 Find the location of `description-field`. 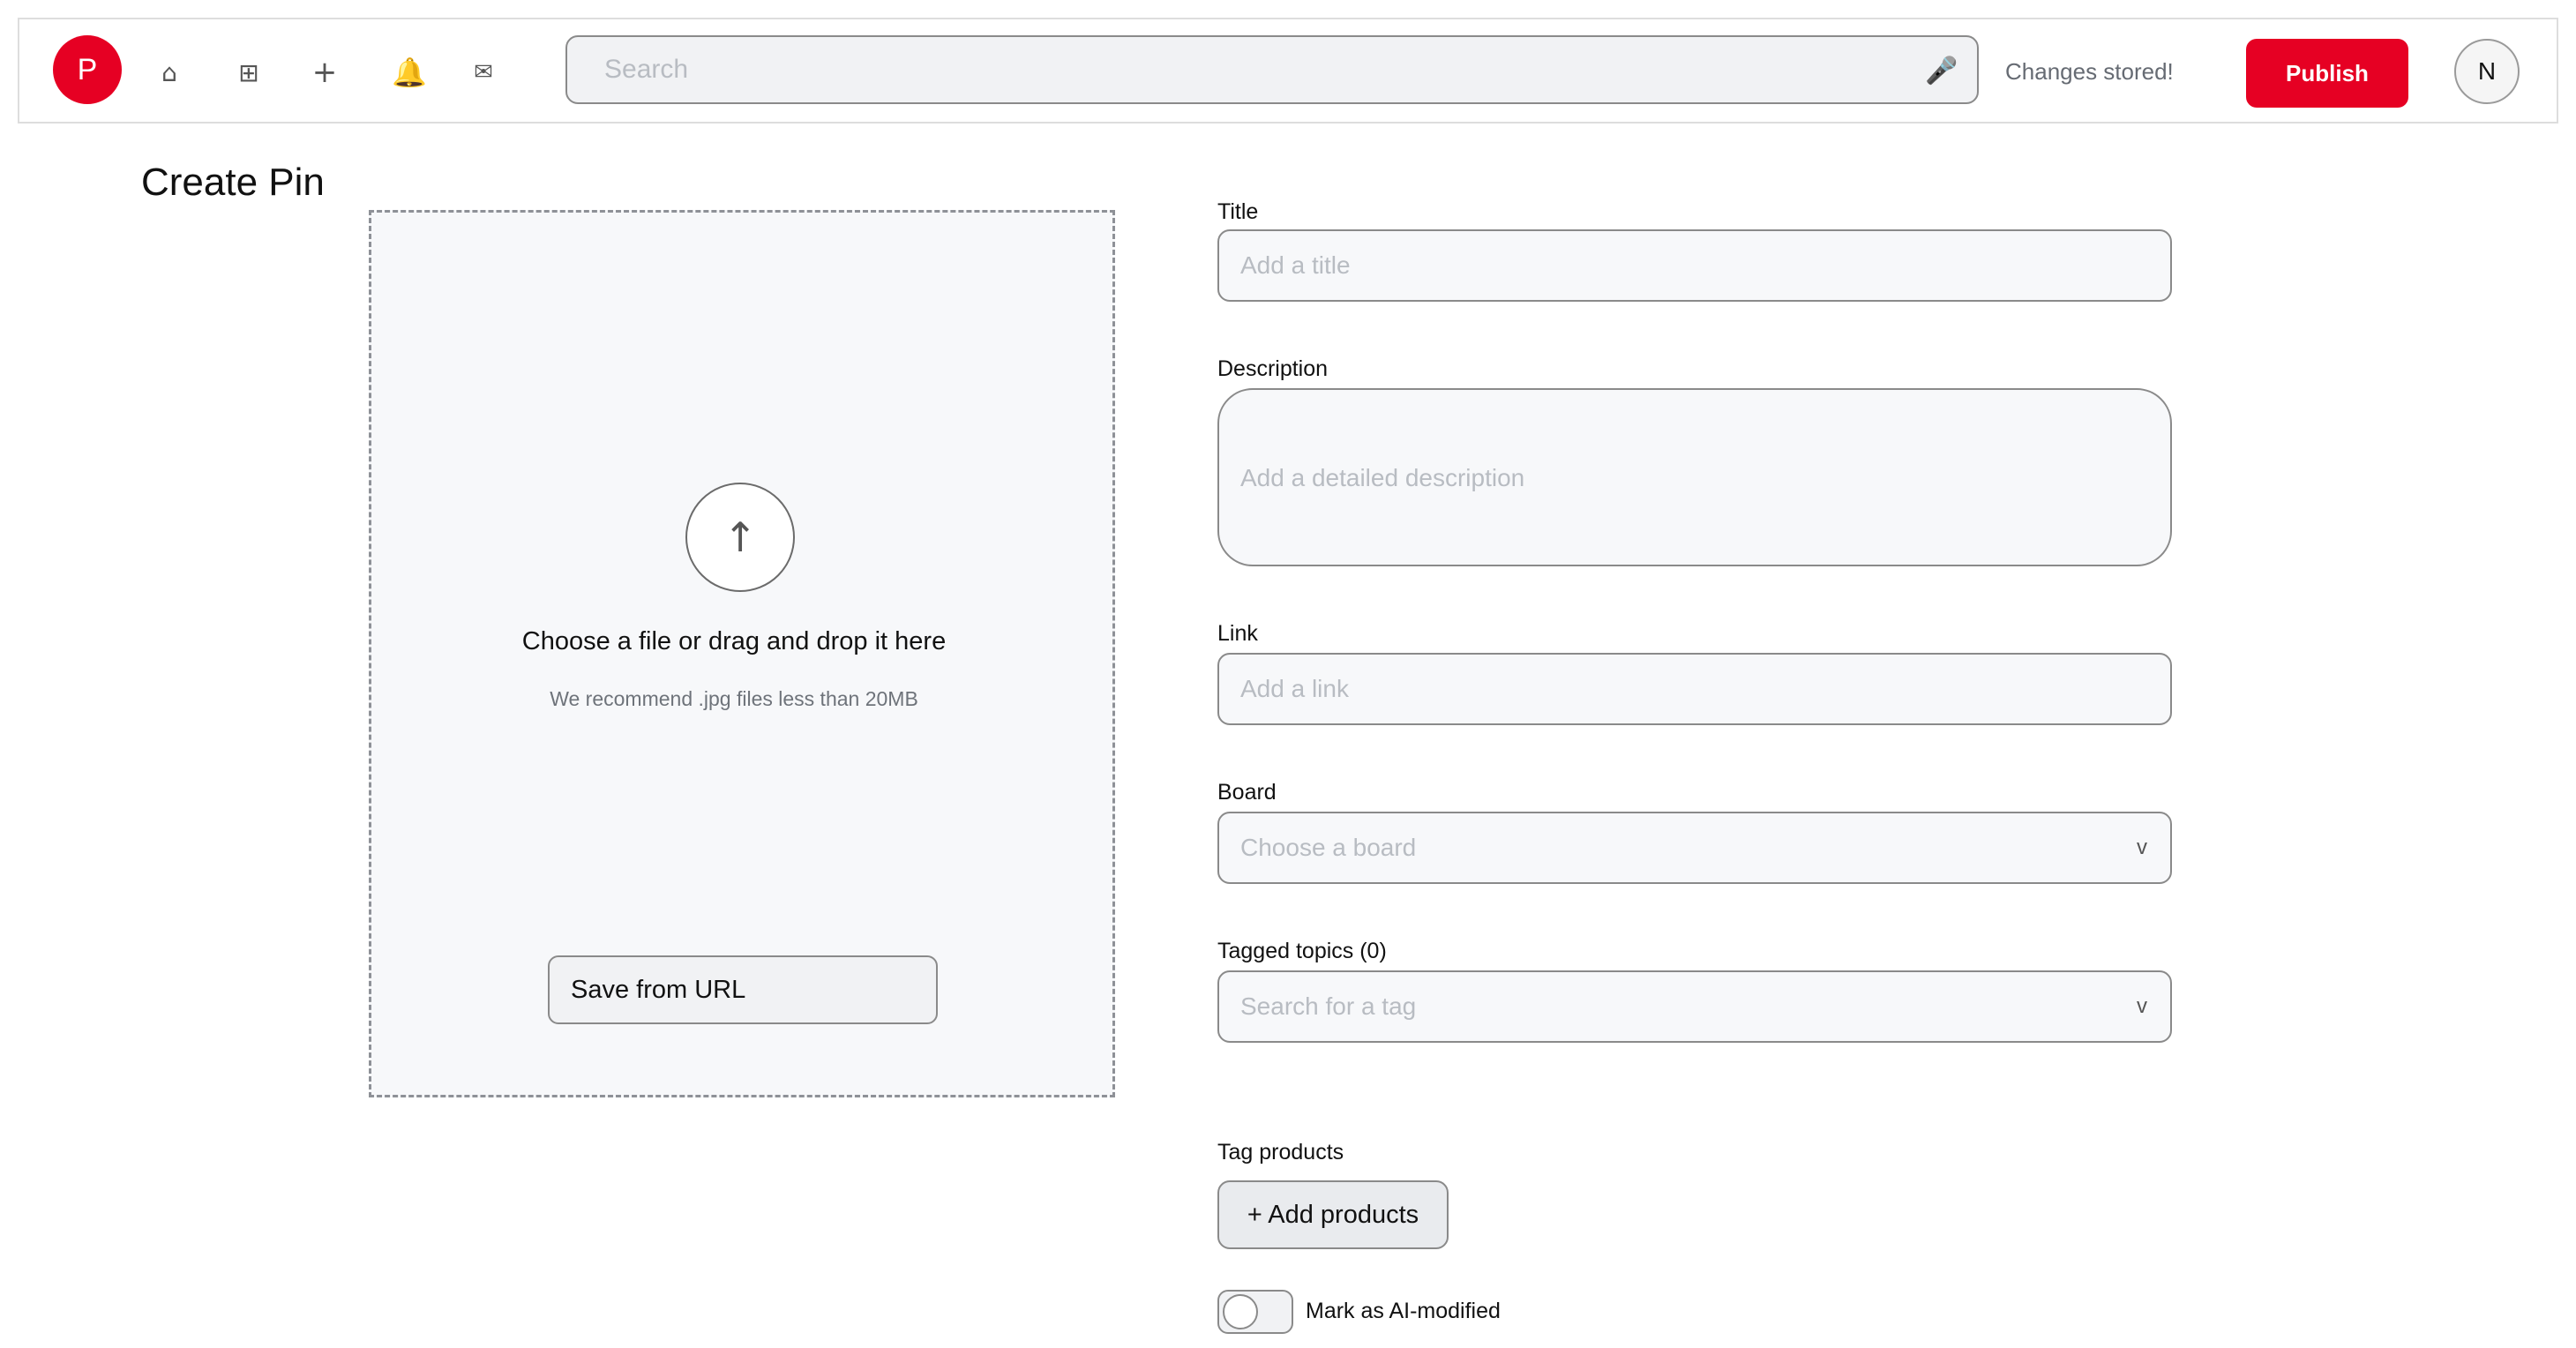

description-field is located at coordinates (1695, 477).